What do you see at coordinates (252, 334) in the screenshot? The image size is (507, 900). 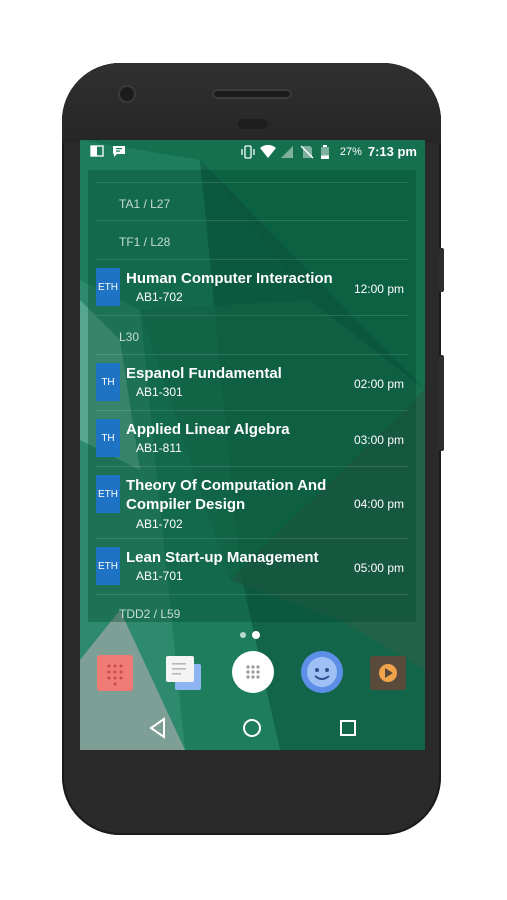 I see `schedule-header-row: L30` at bounding box center [252, 334].